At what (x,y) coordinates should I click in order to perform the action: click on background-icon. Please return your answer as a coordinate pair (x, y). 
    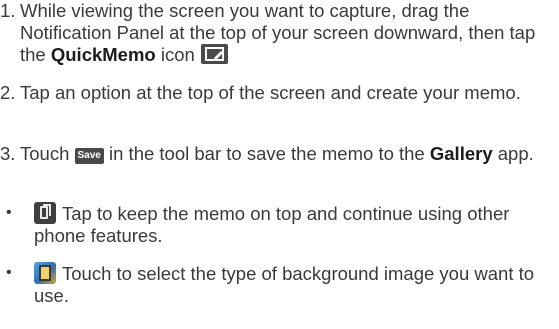
    Looking at the image, I should click on (45, 273).